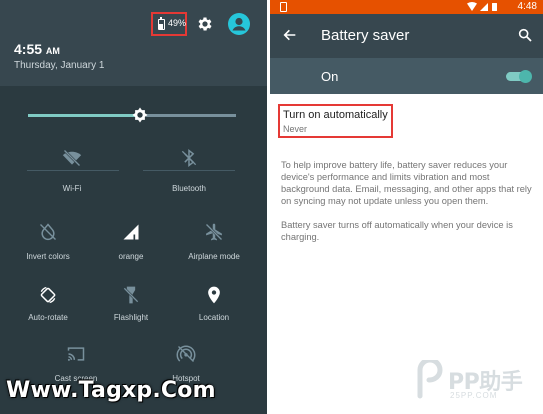 The height and width of the screenshot is (414, 543). I want to click on toggle-knob, so click(525, 76).